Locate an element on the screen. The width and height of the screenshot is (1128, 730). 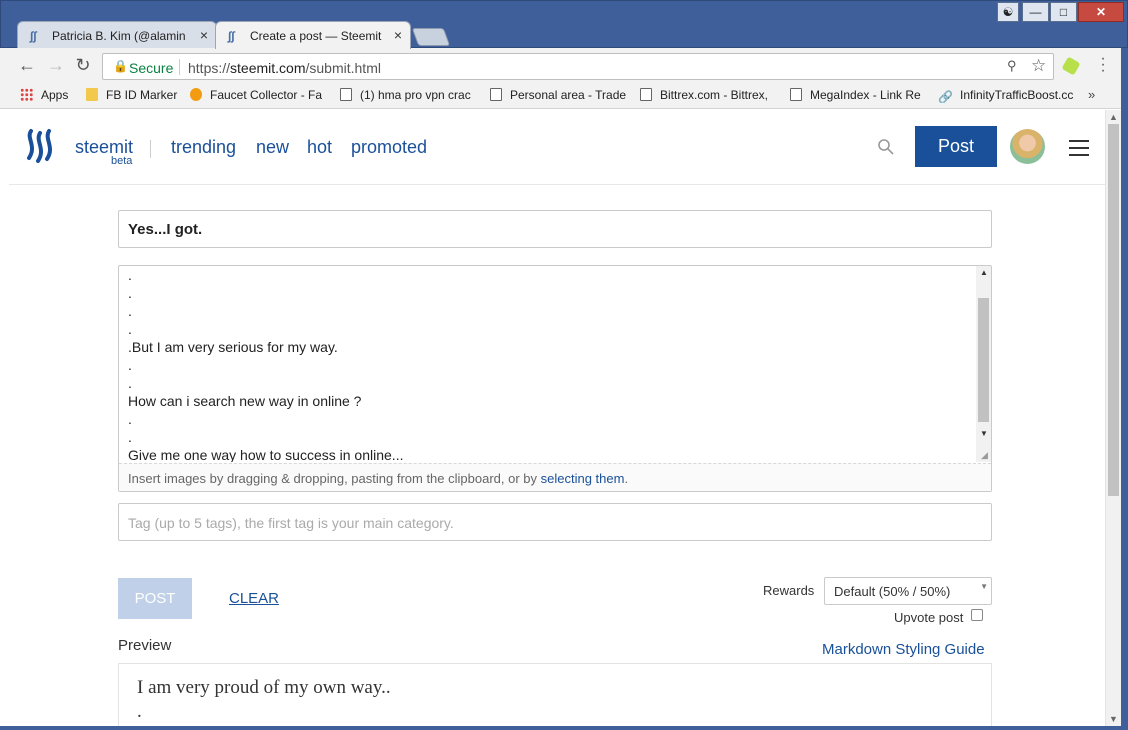
bookmark-label: Apps is located at coordinates (55, 95).